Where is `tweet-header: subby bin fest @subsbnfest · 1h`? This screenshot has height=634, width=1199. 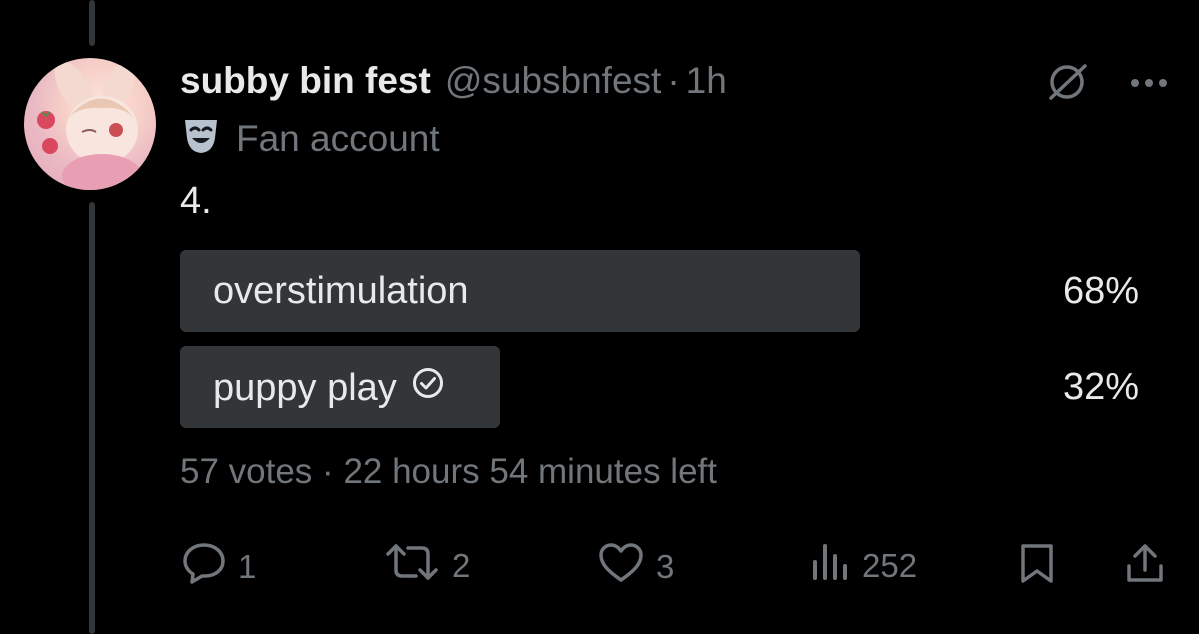
tweet-header: subby bin fest @subsbnfest · 1h is located at coordinates (453, 81).